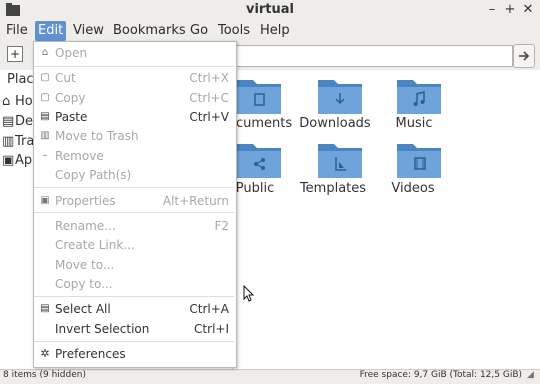  Describe the element at coordinates (275, 31) in the screenshot. I see `menu-help: Help` at that location.